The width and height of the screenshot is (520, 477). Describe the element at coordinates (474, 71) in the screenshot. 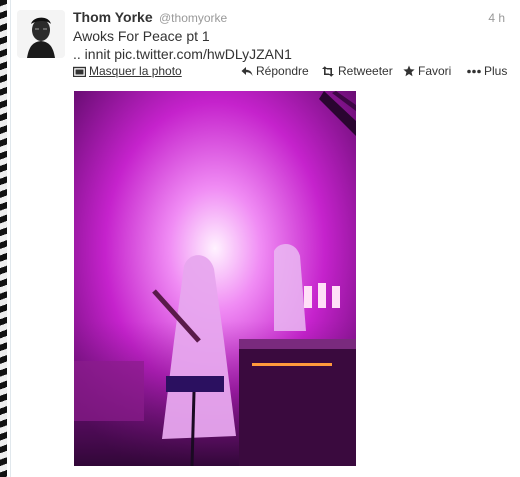

I see `more-icon` at that location.